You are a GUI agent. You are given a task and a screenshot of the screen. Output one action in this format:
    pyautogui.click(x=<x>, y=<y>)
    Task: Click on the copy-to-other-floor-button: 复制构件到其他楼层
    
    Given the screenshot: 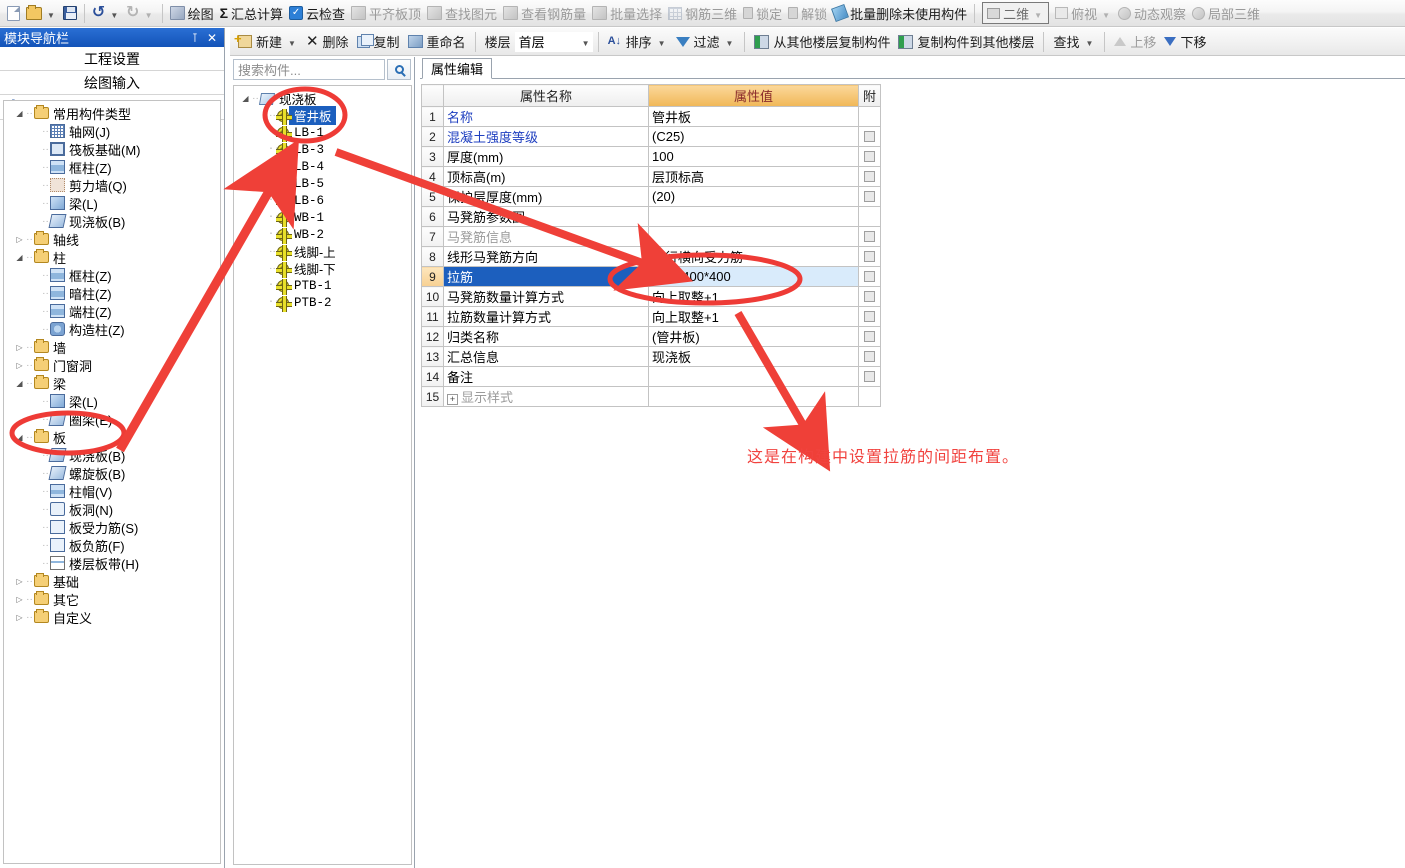 What is the action you would take?
    pyautogui.click(x=966, y=42)
    